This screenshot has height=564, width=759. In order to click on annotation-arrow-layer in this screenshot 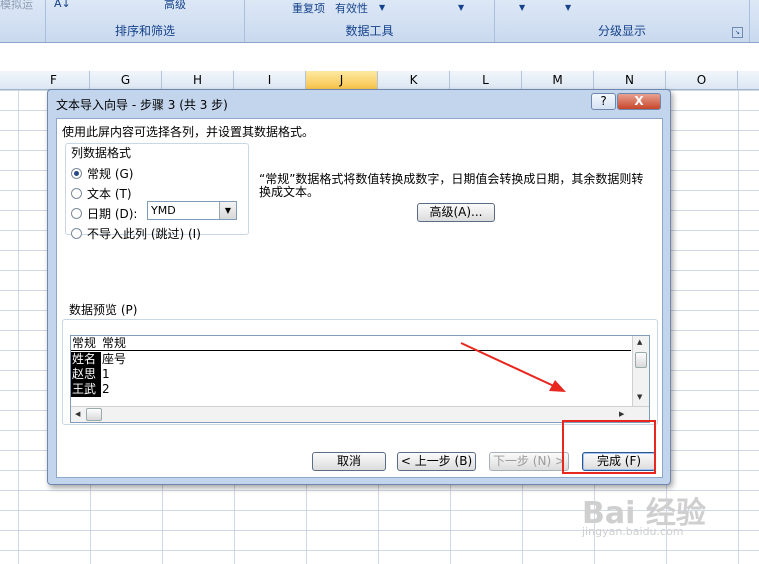, I will do `click(513, 367)`.